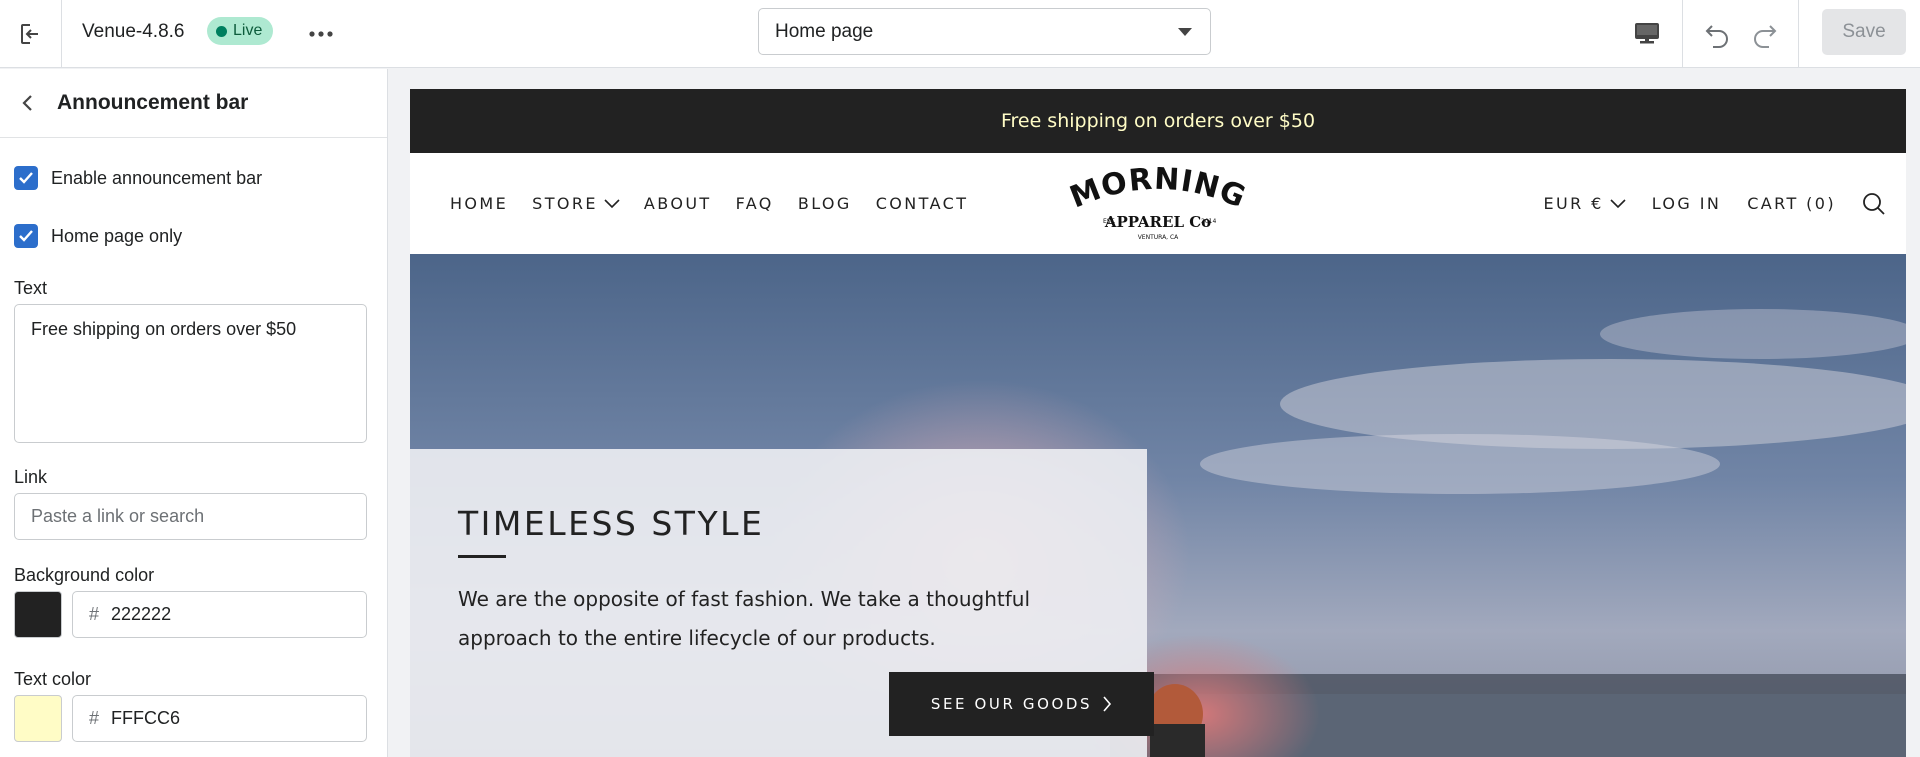 The image size is (1920, 757). I want to click on theme-name: Venue-4.8.6, so click(133, 31).